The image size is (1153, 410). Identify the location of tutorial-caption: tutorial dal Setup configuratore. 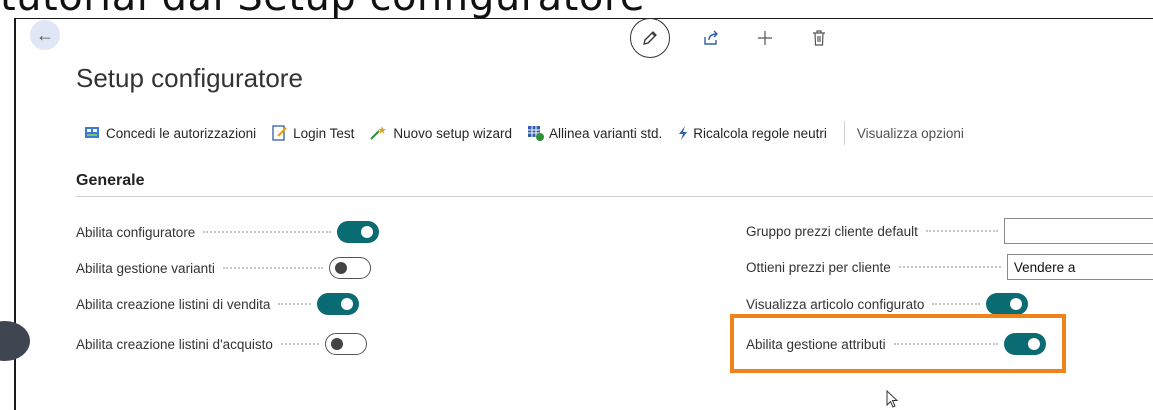
(322, 10).